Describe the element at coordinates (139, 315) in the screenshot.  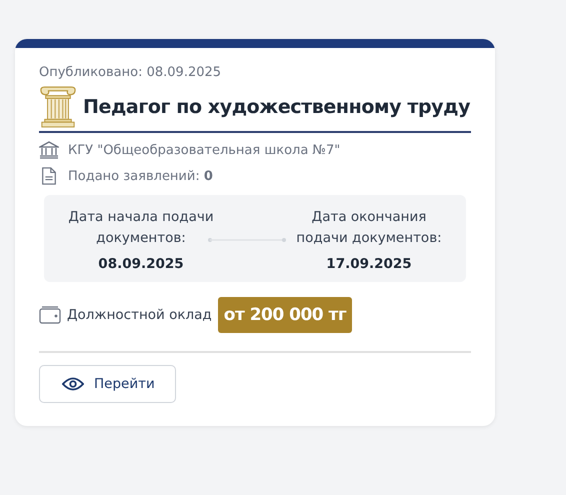
I see `salary-label: Должностной оклад` at that location.